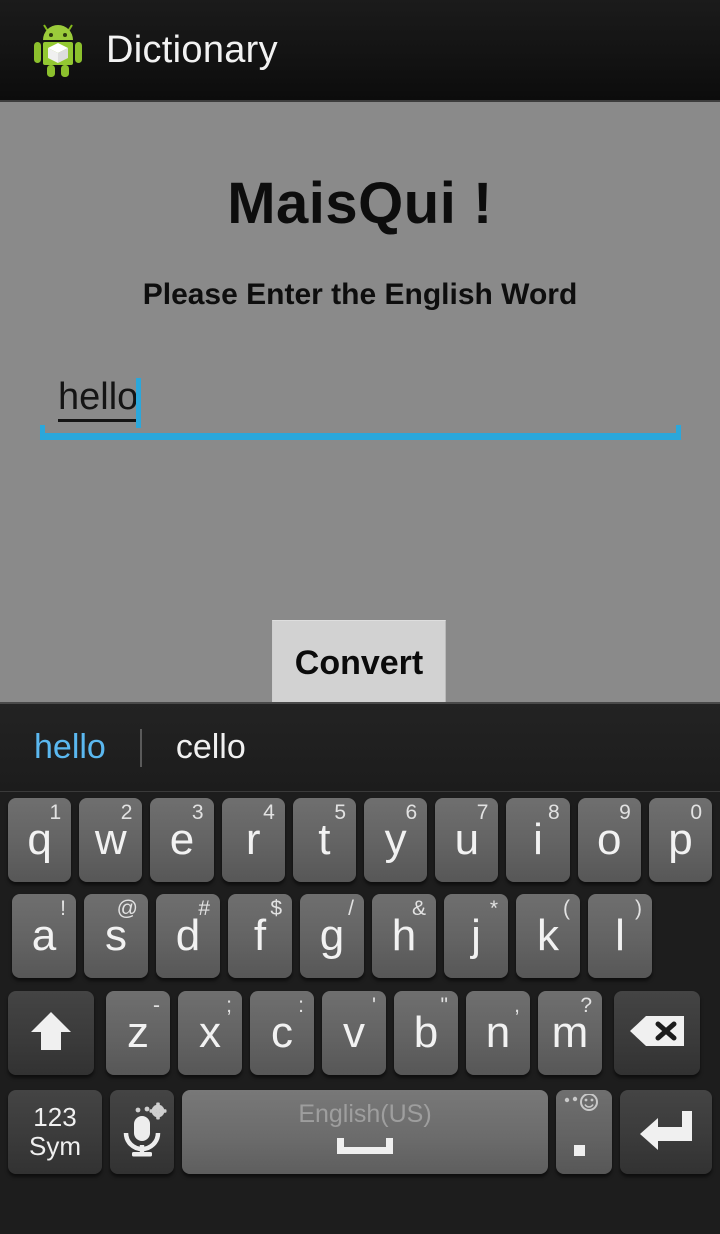 The width and height of the screenshot is (720, 1234). I want to click on key-hint: 4, so click(269, 812).